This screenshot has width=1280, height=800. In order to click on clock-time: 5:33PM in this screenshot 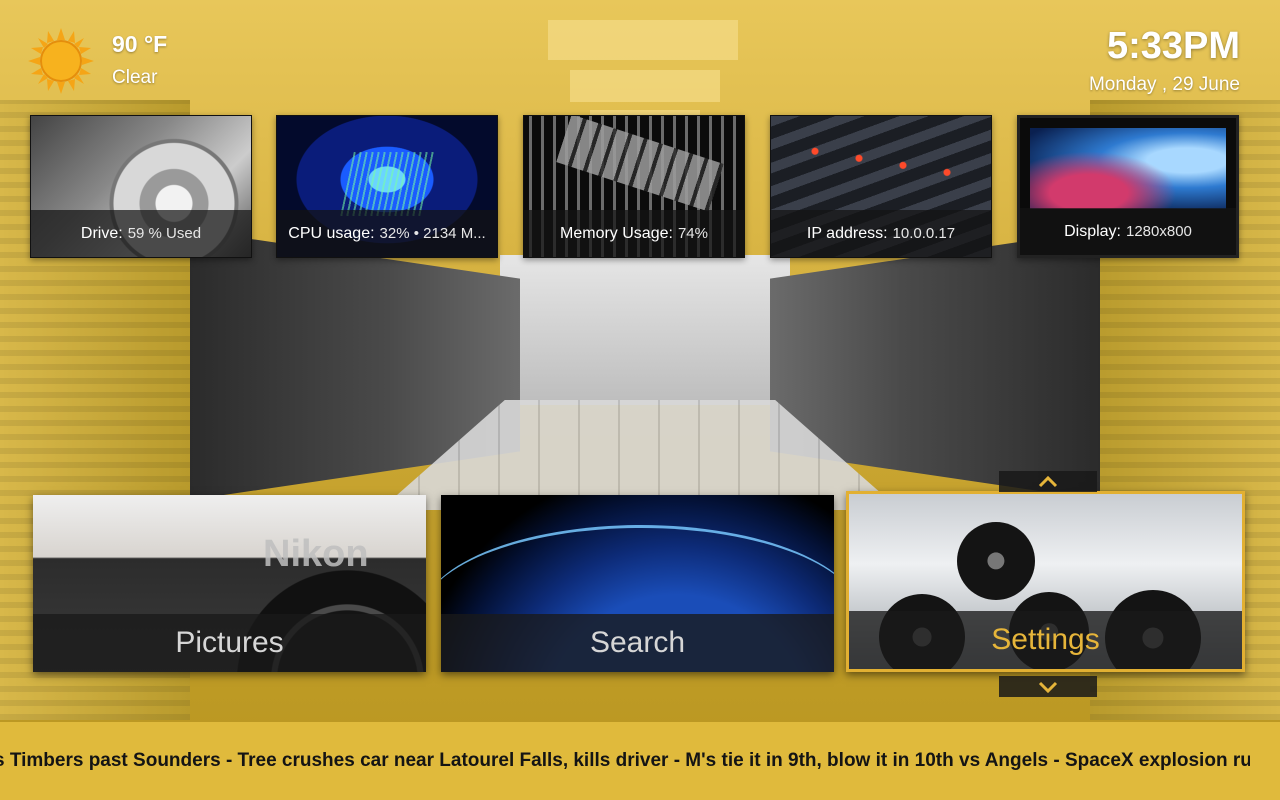, I will do `click(1173, 46)`.